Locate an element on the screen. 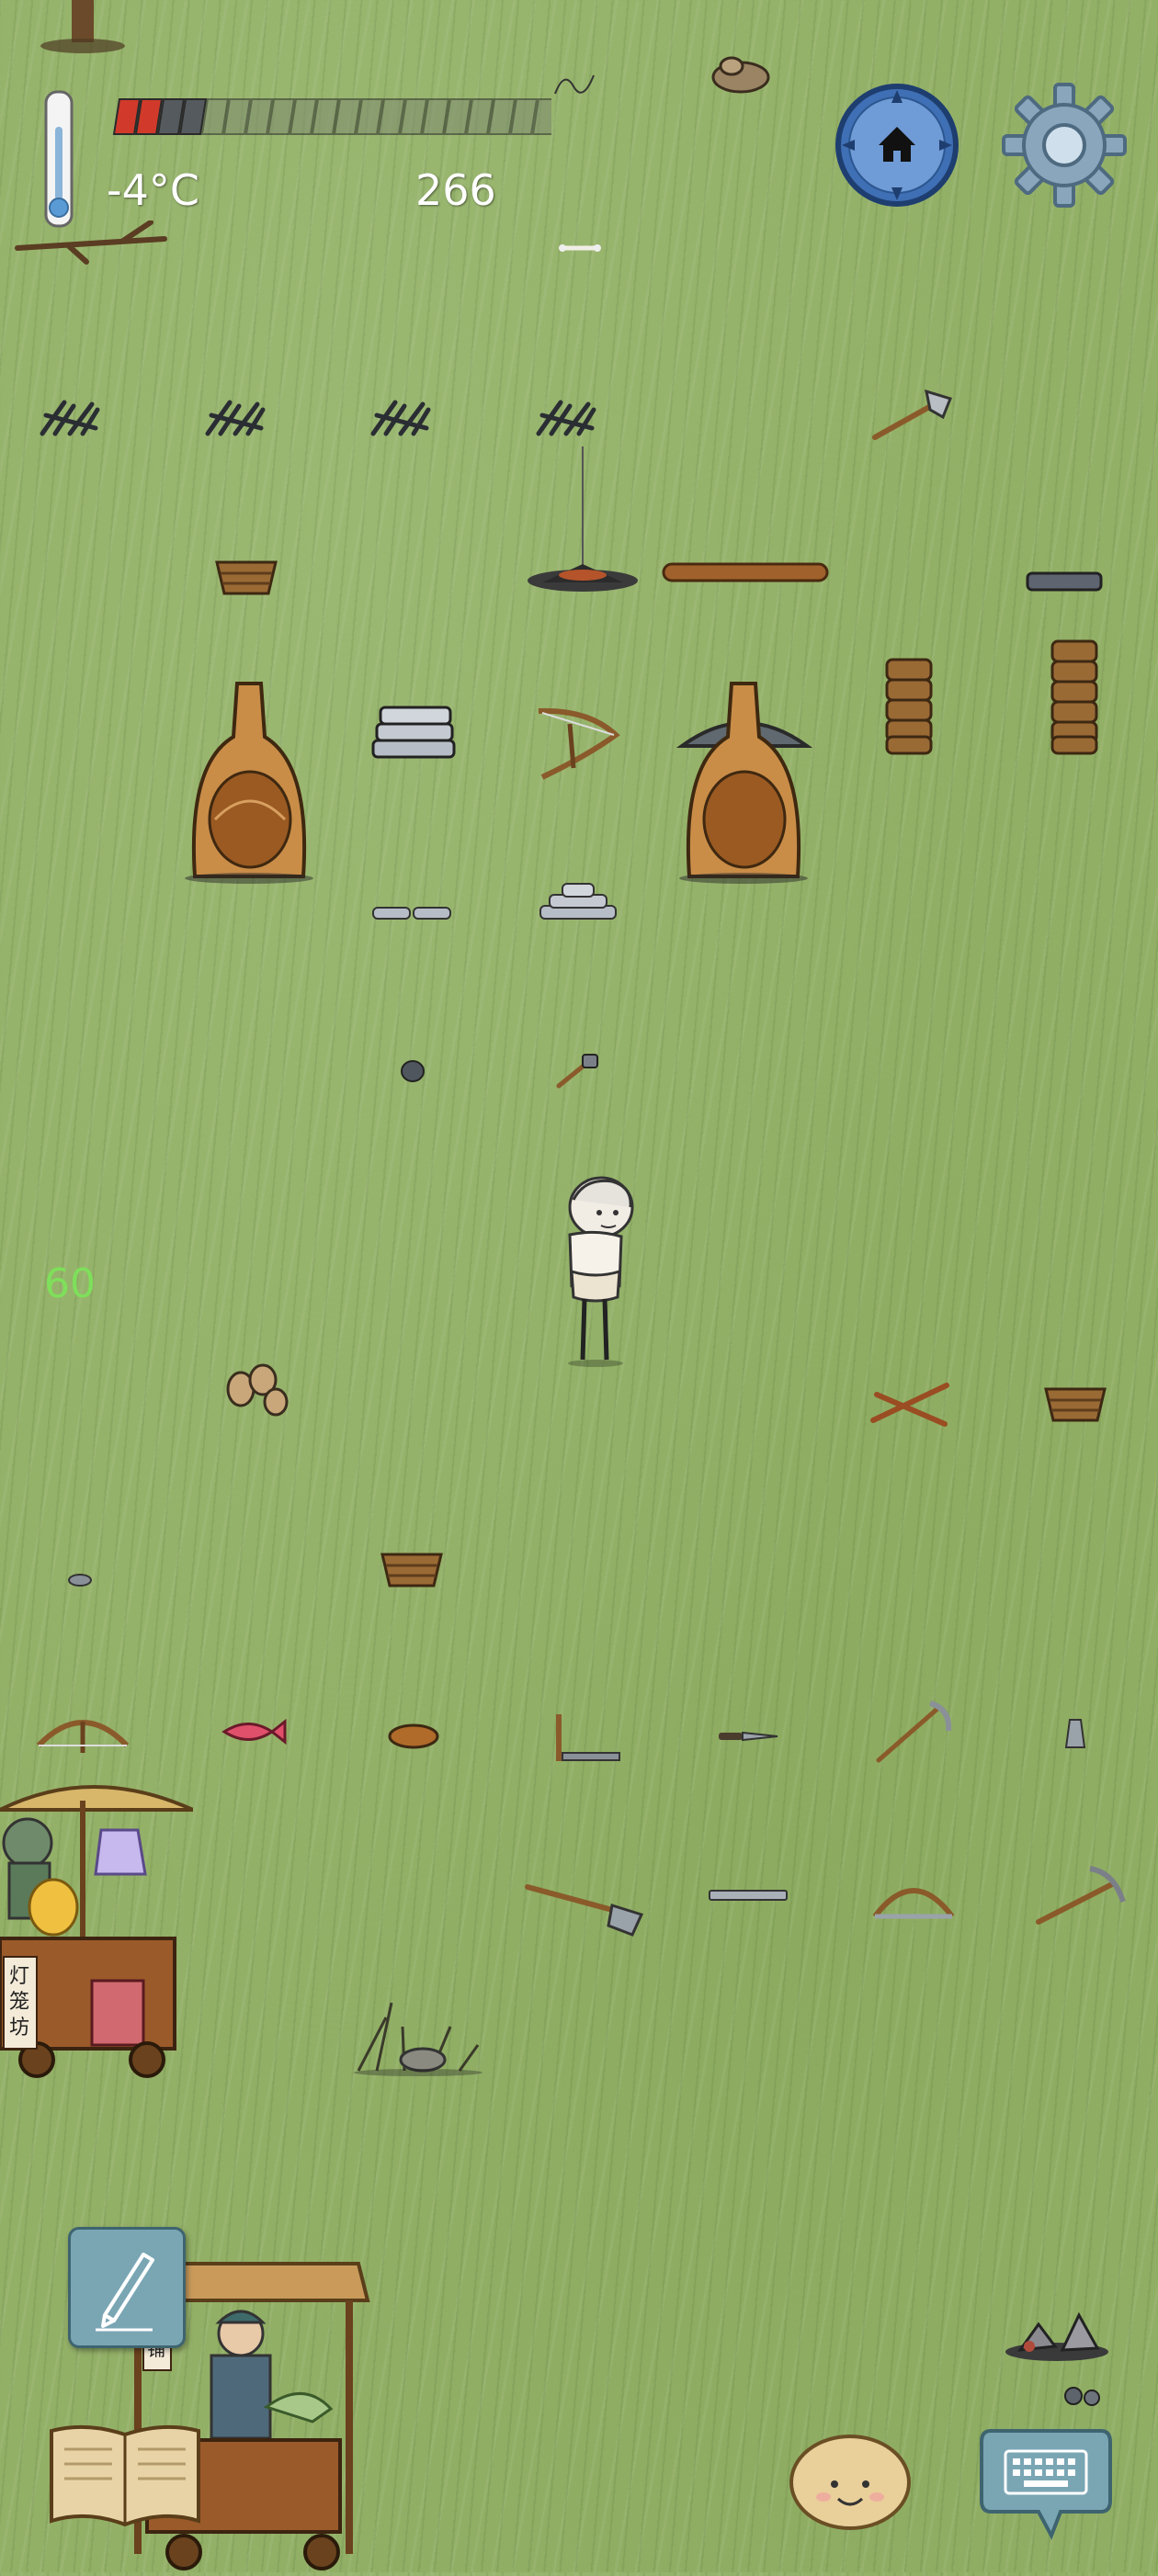  stone-stack is located at coordinates (413, 730).